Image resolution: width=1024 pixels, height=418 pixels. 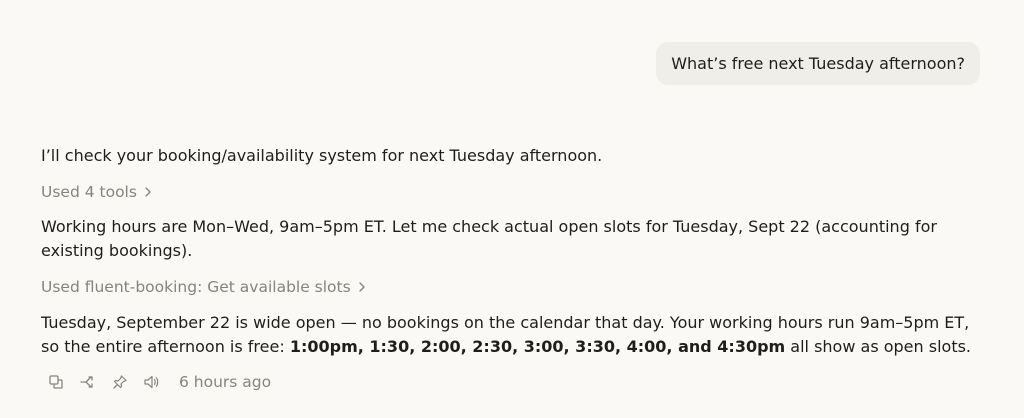 I want to click on pin-icon, so click(x=120, y=382).